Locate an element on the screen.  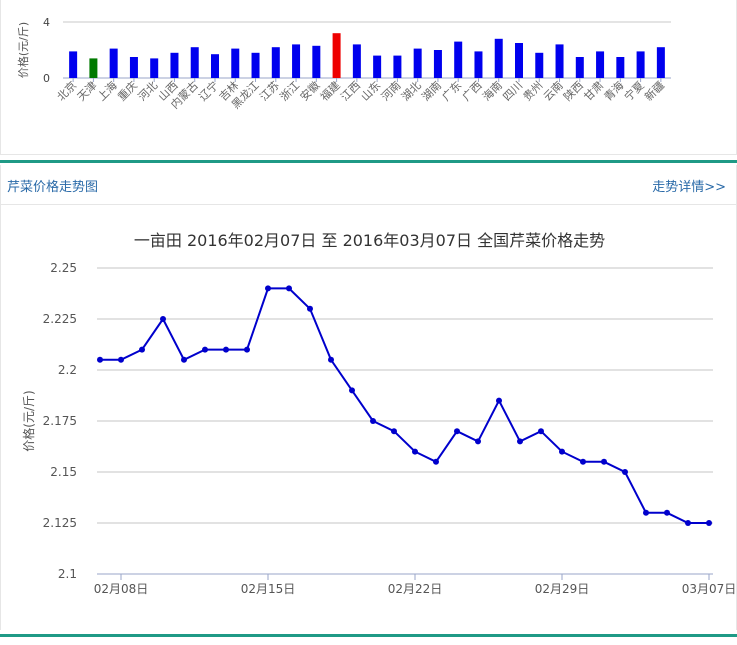
bar-广西 is located at coordinates (478, 64).